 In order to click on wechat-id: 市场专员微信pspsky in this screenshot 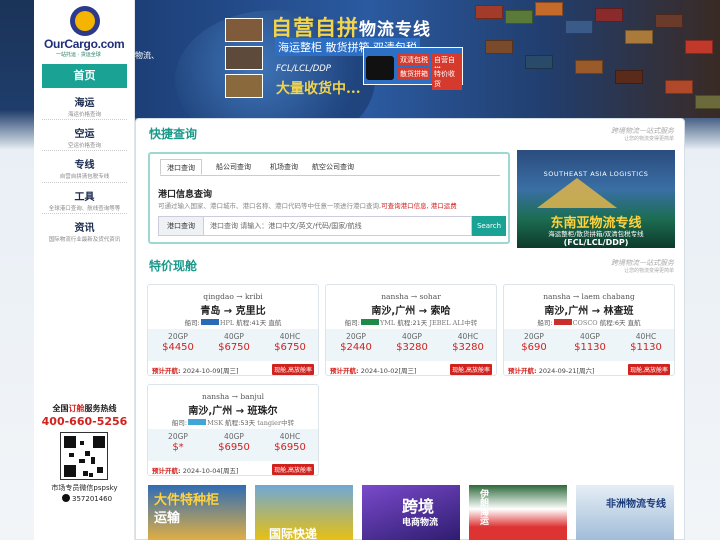, I will do `click(84, 488)`.